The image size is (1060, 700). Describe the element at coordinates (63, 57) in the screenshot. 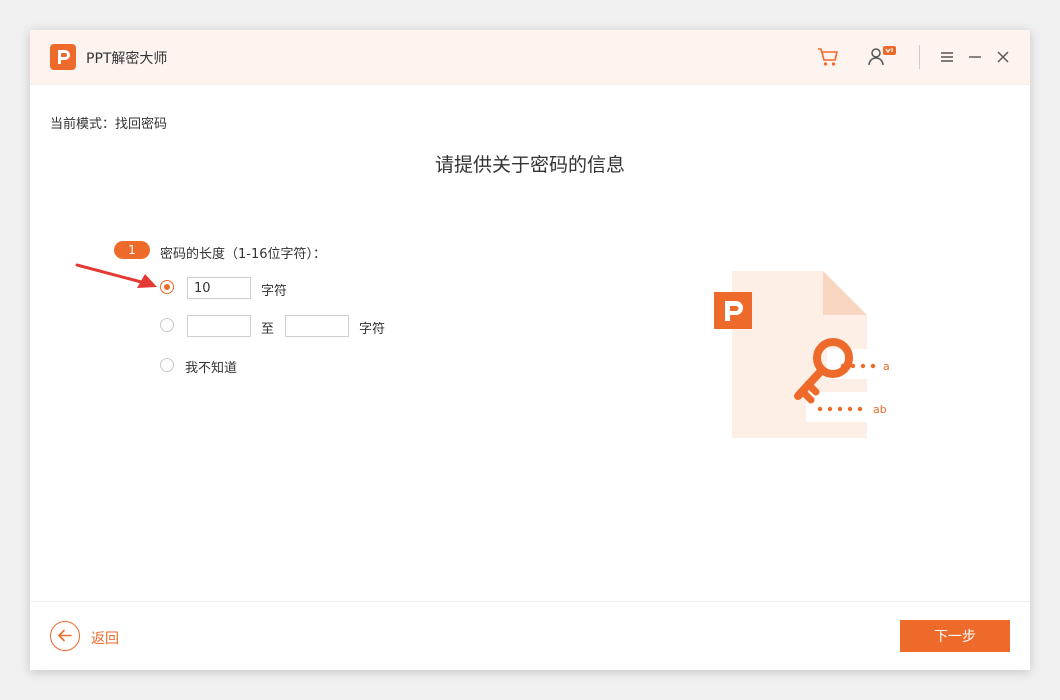

I see `app-logo-icon` at that location.